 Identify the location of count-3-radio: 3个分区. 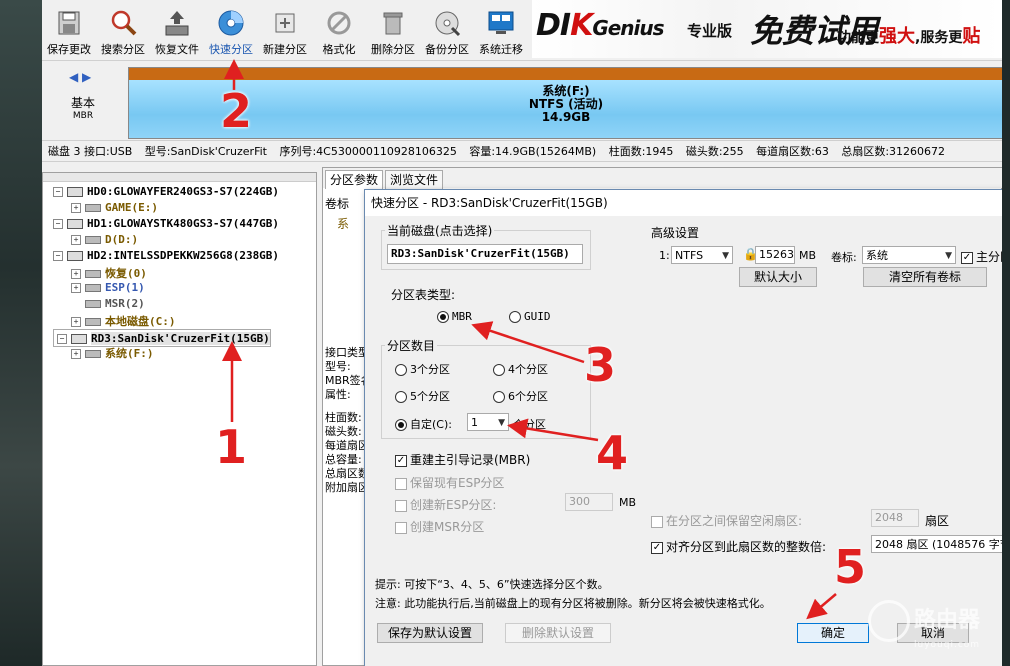
(422, 369).